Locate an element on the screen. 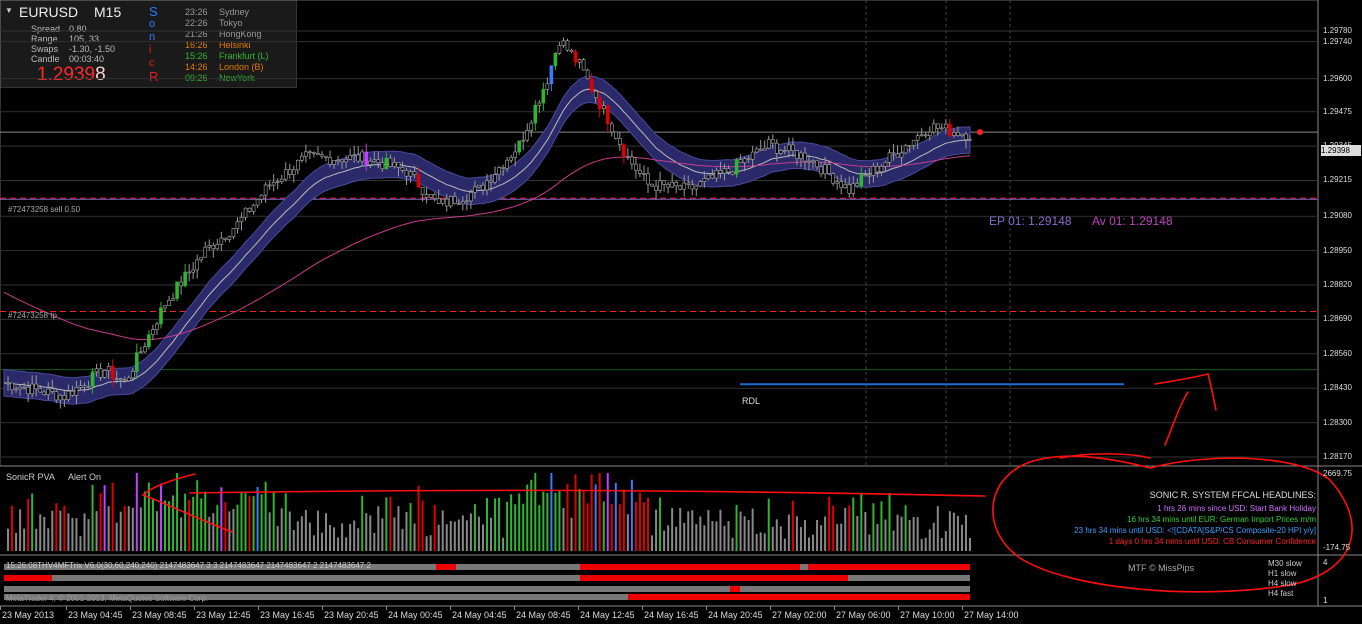 The height and width of the screenshot is (624, 1362). trix-row-label: H4 slow is located at coordinates (1282, 583).